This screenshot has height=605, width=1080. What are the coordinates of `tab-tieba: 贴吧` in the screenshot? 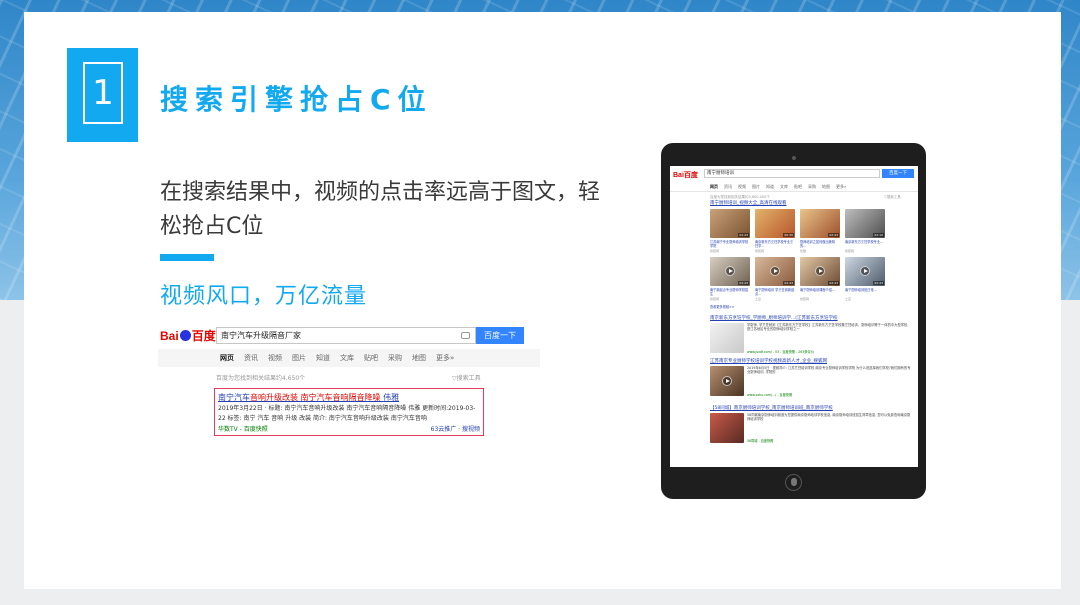 It's located at (371, 358).